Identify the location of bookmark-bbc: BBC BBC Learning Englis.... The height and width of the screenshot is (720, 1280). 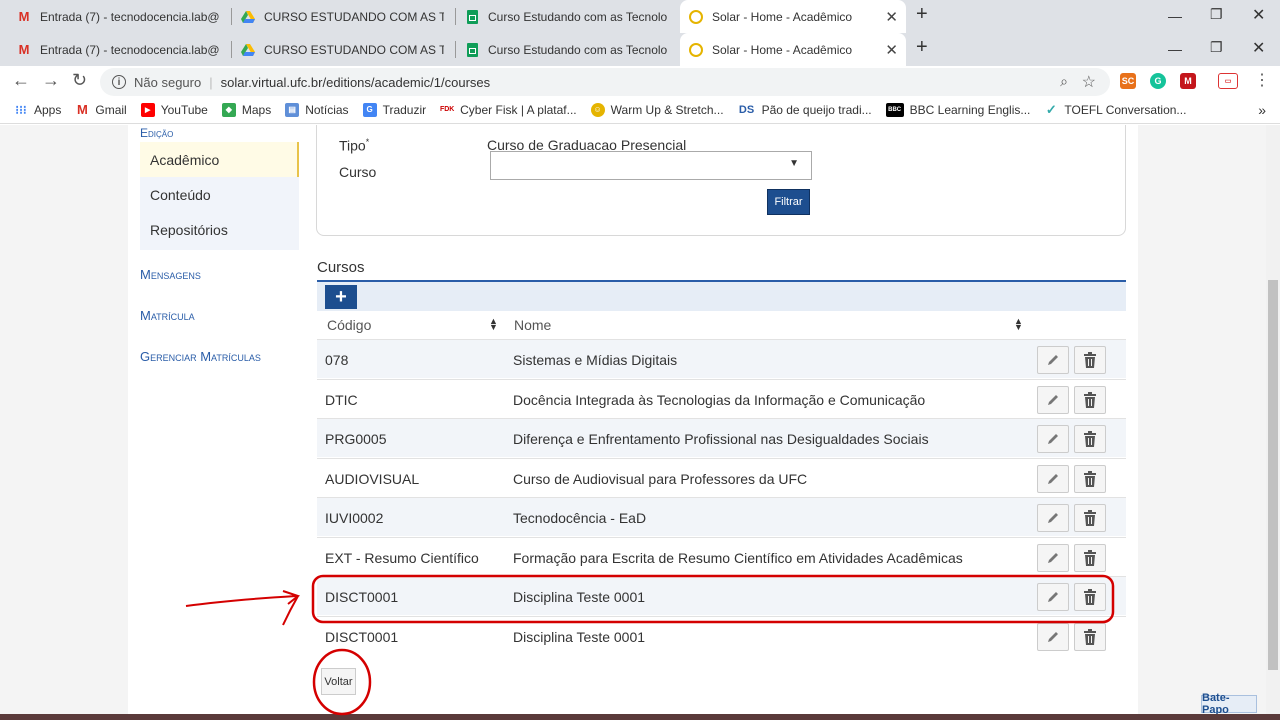
(957, 109).